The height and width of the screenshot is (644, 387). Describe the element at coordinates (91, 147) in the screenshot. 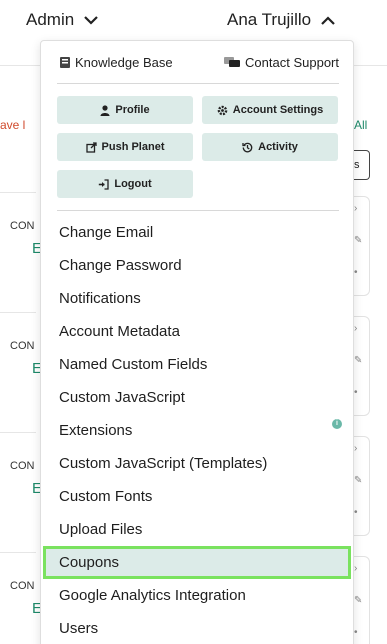

I see `external-link-icon` at that location.